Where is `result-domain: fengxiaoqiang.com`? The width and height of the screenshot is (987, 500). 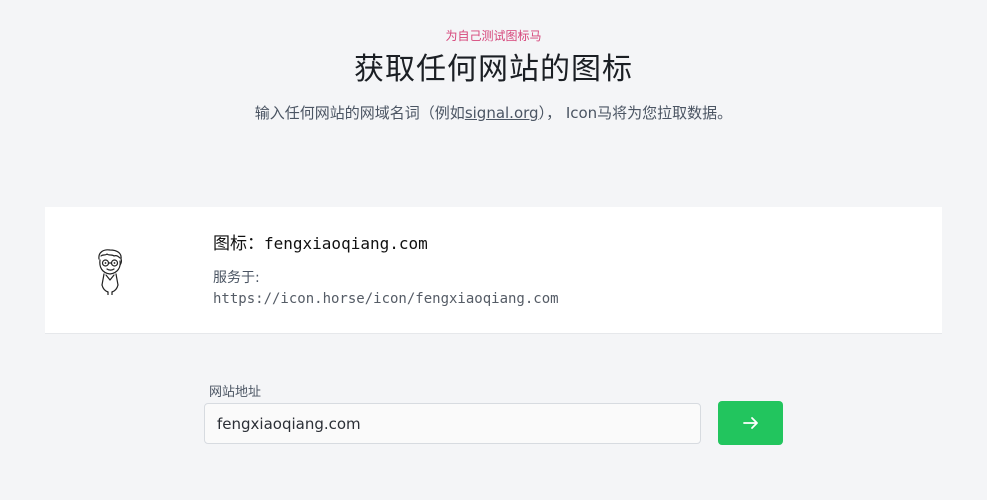
result-domain: fengxiaoqiang.com is located at coordinates (346, 243).